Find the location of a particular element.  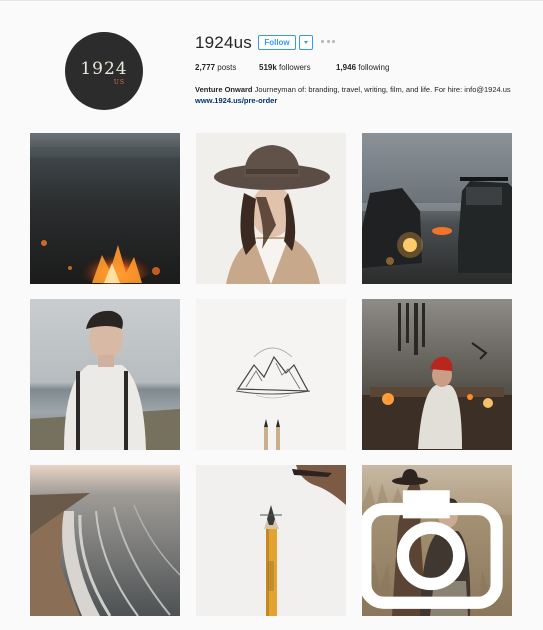

posts-label: posts is located at coordinates (227, 67).